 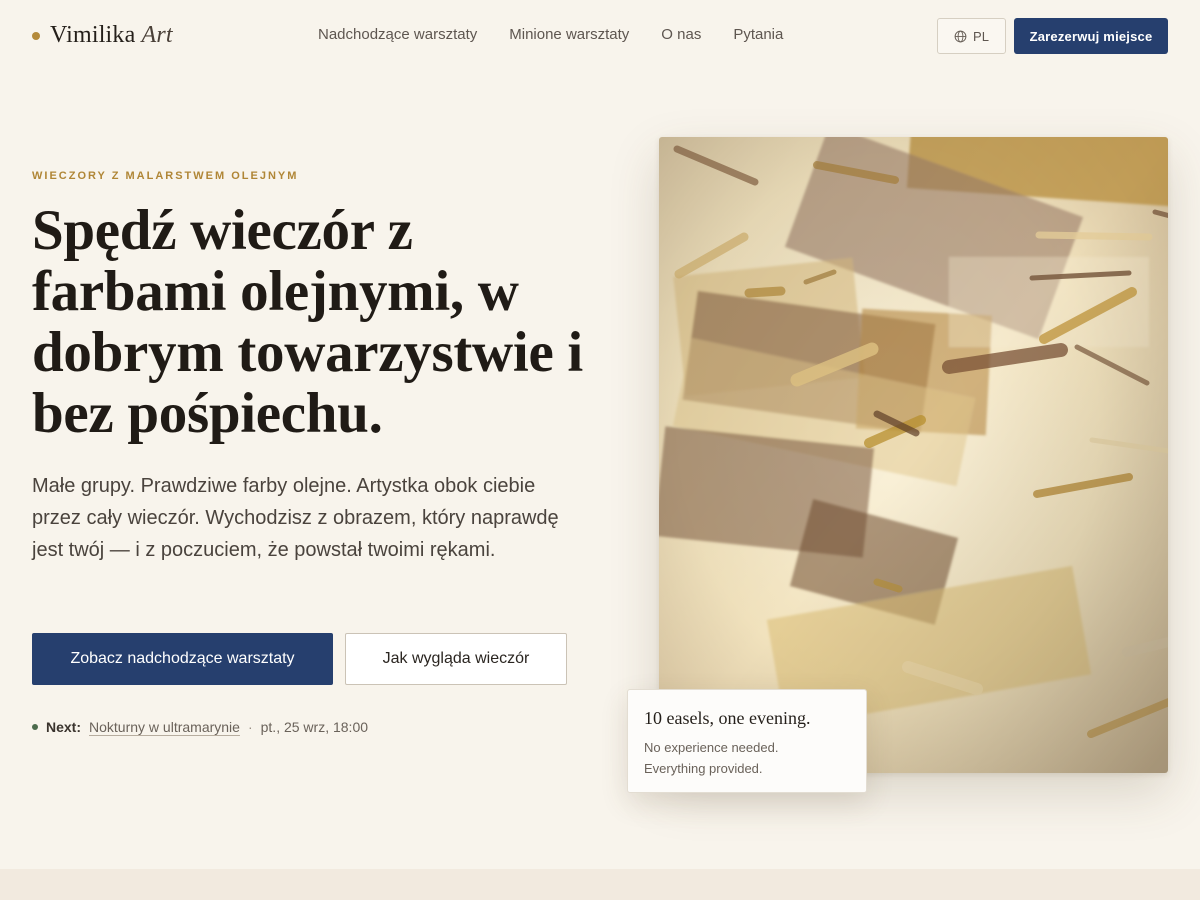 I want to click on nav-item-faq: Pytania, so click(x=758, y=34).